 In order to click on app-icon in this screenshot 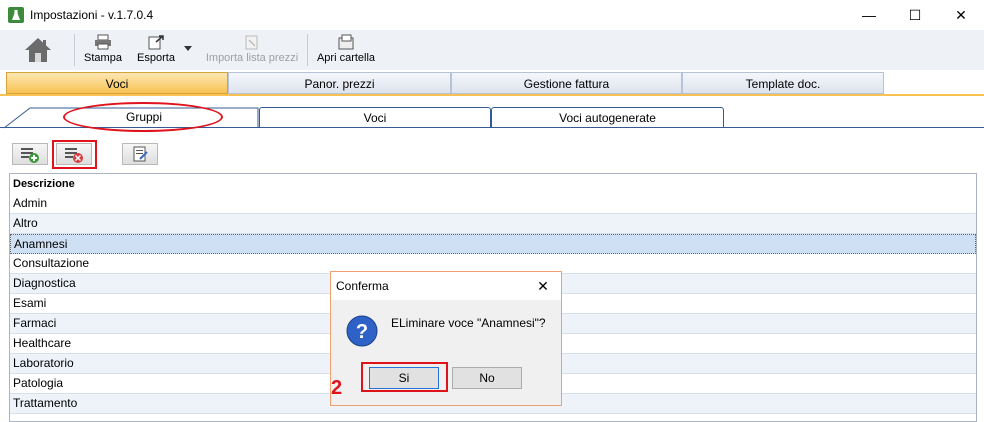, I will do `click(16, 15)`.